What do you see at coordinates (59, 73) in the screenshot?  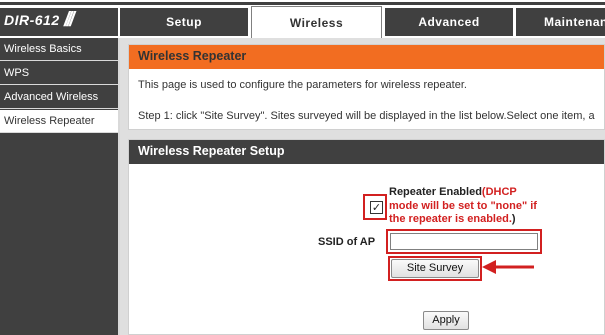 I see `sidebar-item-wps: WPS` at bounding box center [59, 73].